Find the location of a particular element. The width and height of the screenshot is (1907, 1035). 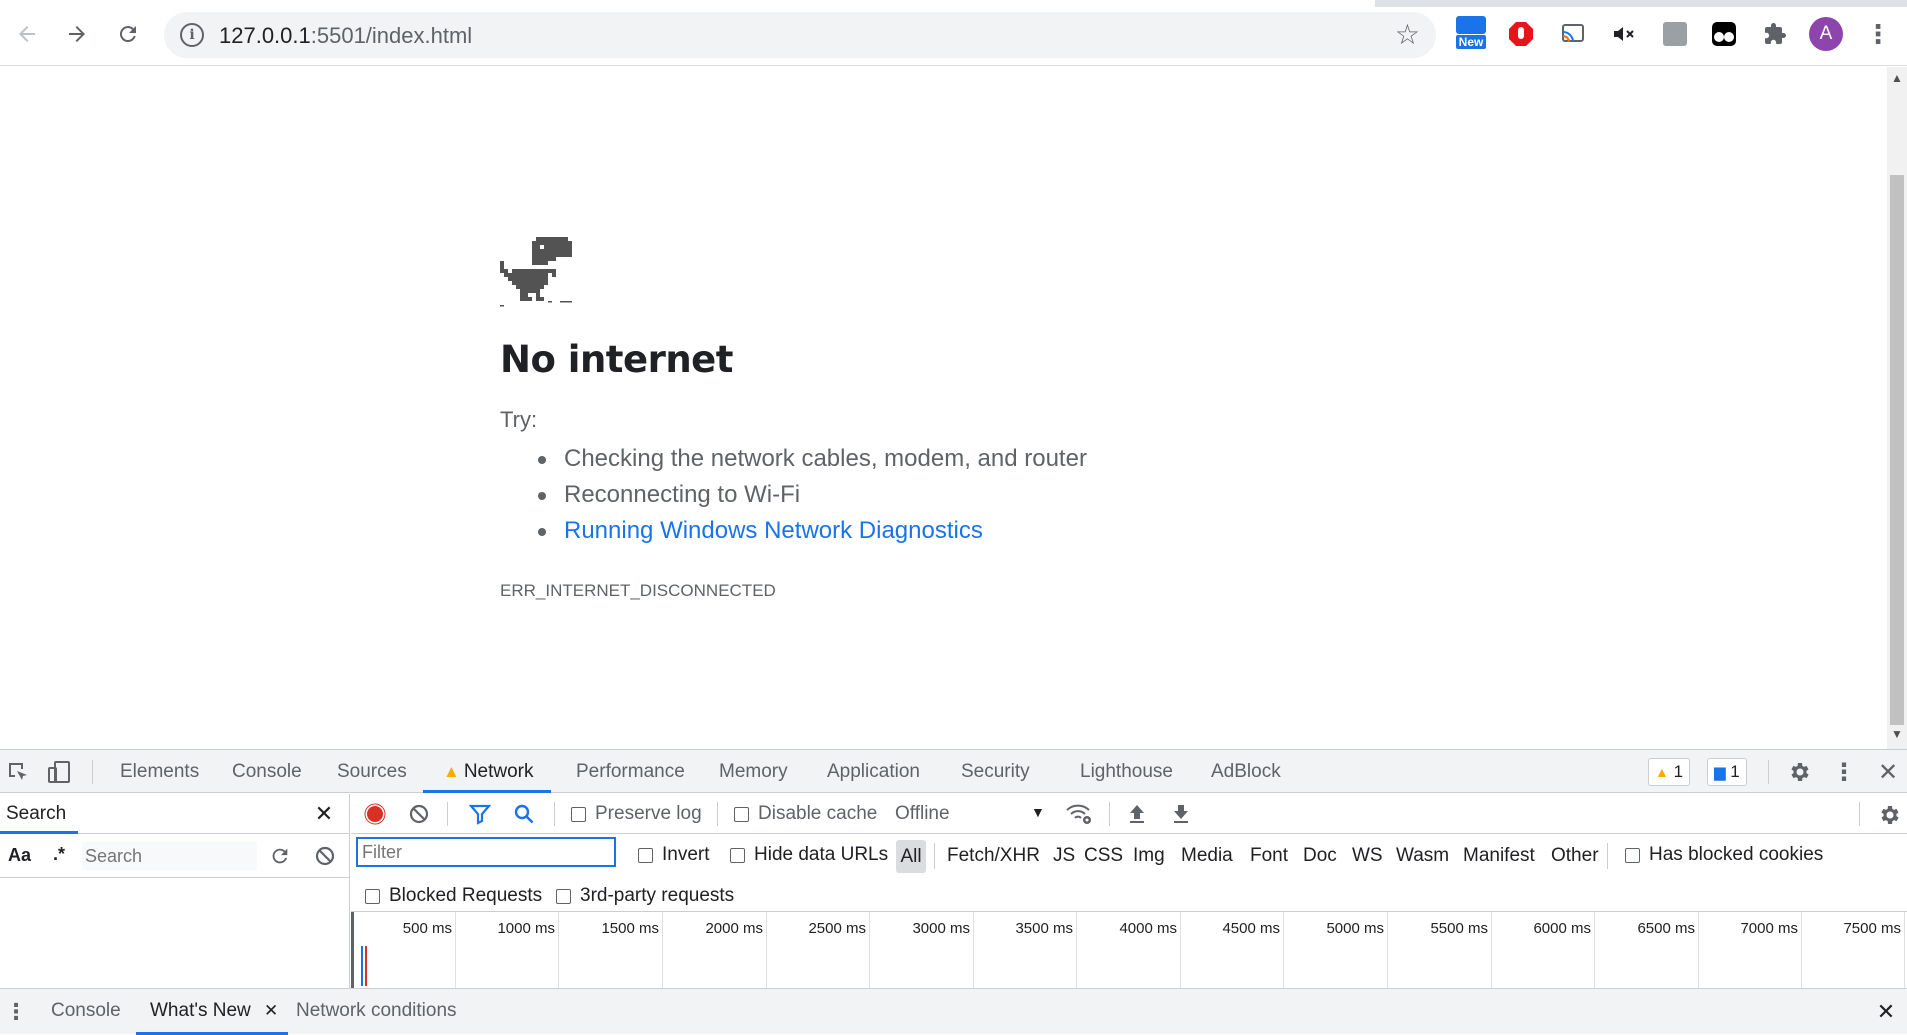

forward-icon is located at coordinates (77, 34).